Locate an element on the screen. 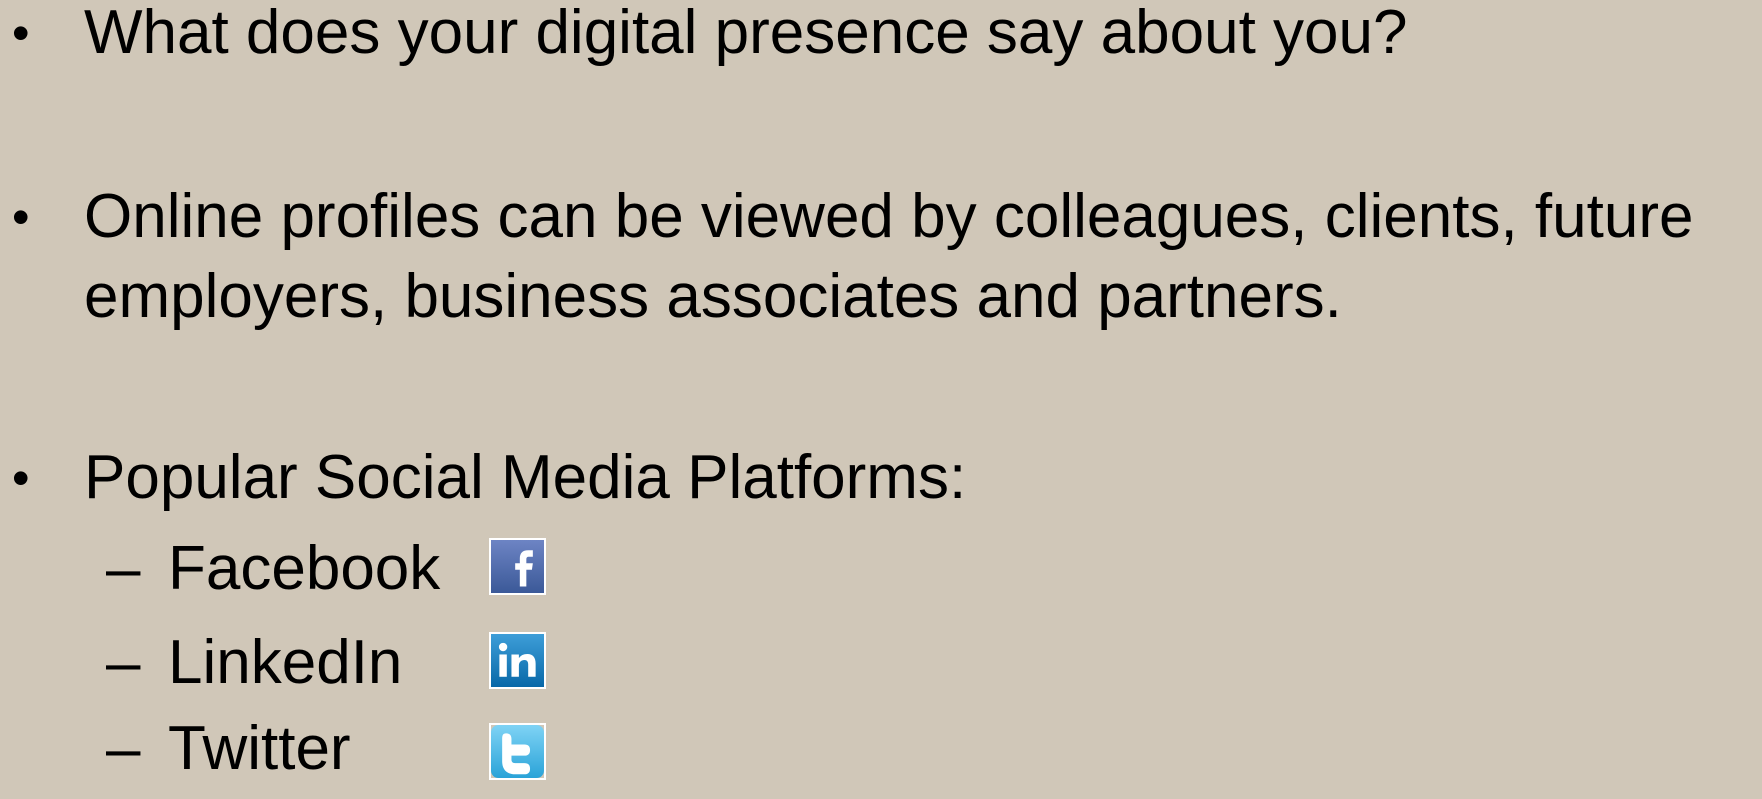 The height and width of the screenshot is (799, 1762). platform-item-facebook: – Facebook is located at coordinates (881, 574).